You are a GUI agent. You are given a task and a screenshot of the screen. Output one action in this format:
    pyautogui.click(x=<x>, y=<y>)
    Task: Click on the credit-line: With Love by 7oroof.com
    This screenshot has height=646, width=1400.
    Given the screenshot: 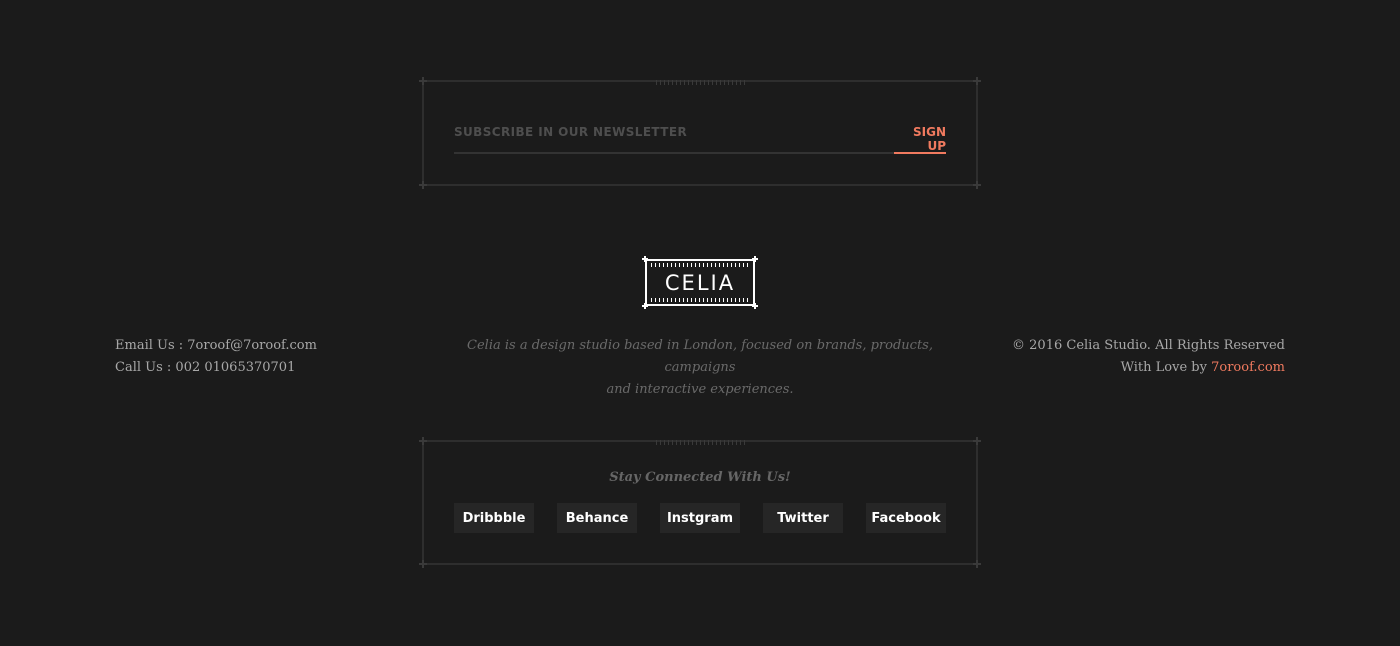 What is the action you would take?
    pyautogui.click(x=1148, y=368)
    